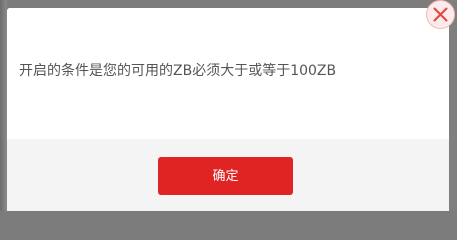 This screenshot has width=457, height=240. Describe the element at coordinates (453, 105) in the screenshot. I see `overlay-backdrop-right` at that location.